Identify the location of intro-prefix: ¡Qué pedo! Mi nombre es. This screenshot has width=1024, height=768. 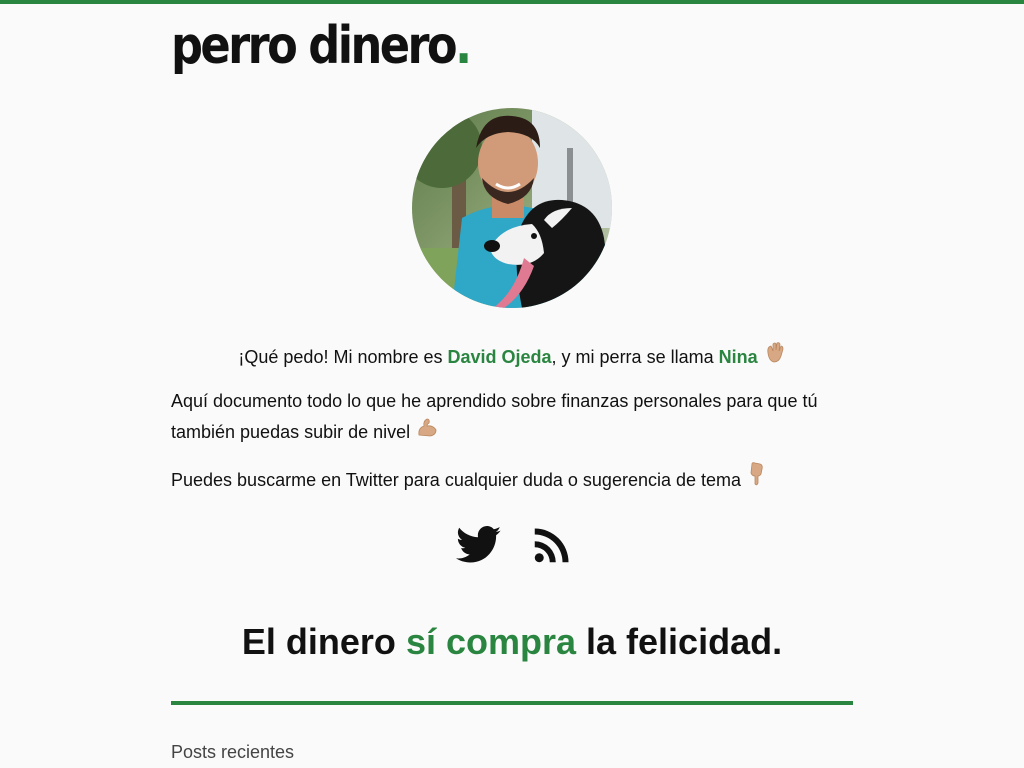
(343, 357).